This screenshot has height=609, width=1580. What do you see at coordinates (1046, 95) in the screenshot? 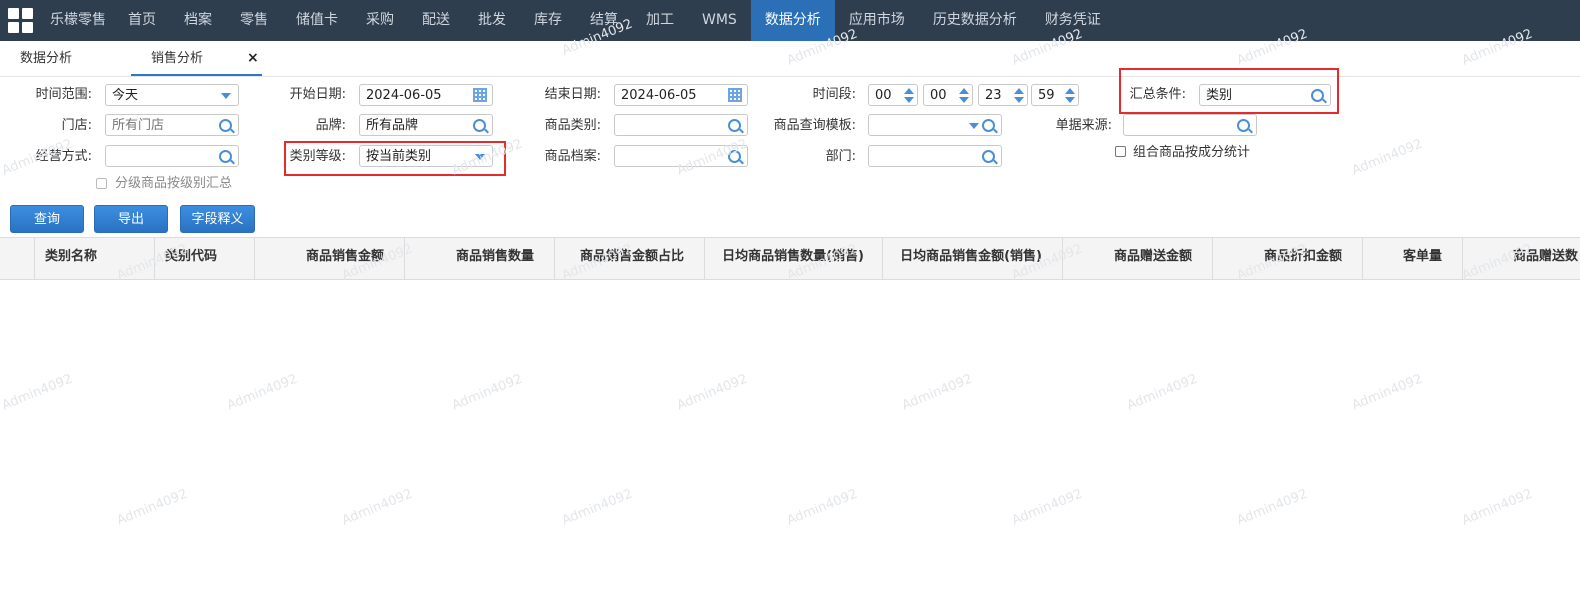
I see `time-end-minute-value: 59` at bounding box center [1046, 95].